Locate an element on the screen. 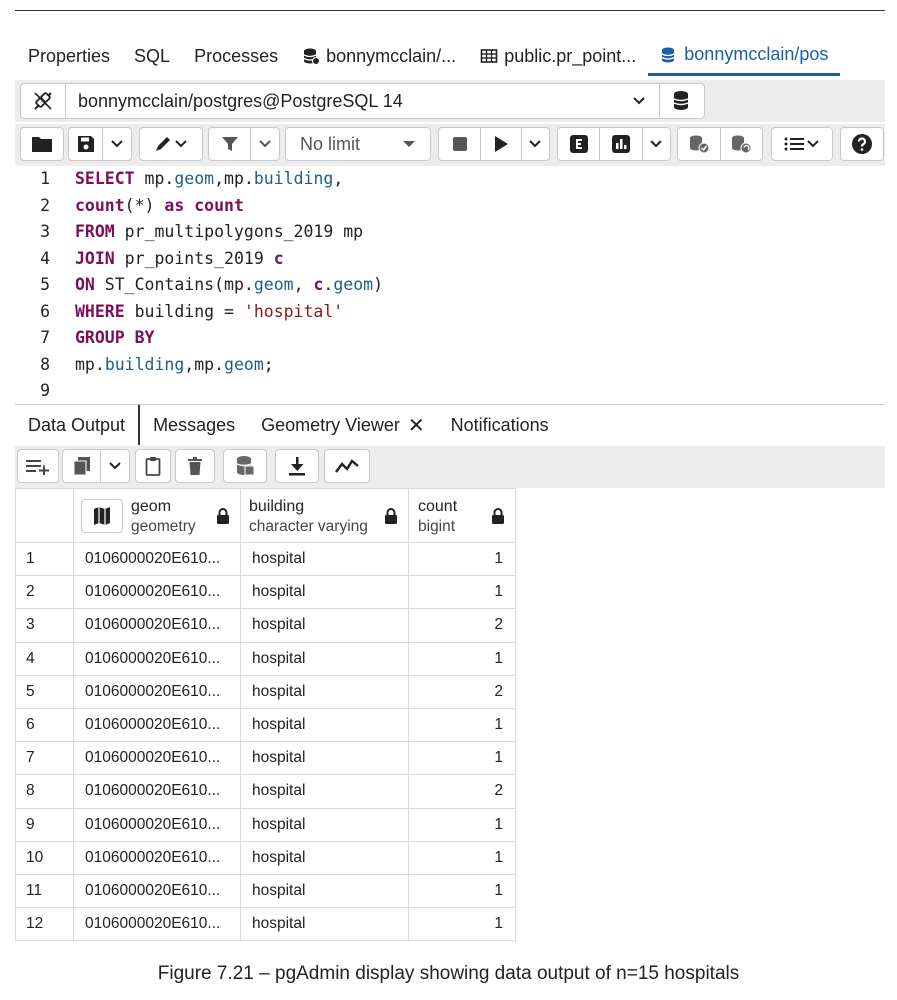  connection-select: bonnymcclain/postgres@PostgreSQL 14 is located at coordinates (362, 101).